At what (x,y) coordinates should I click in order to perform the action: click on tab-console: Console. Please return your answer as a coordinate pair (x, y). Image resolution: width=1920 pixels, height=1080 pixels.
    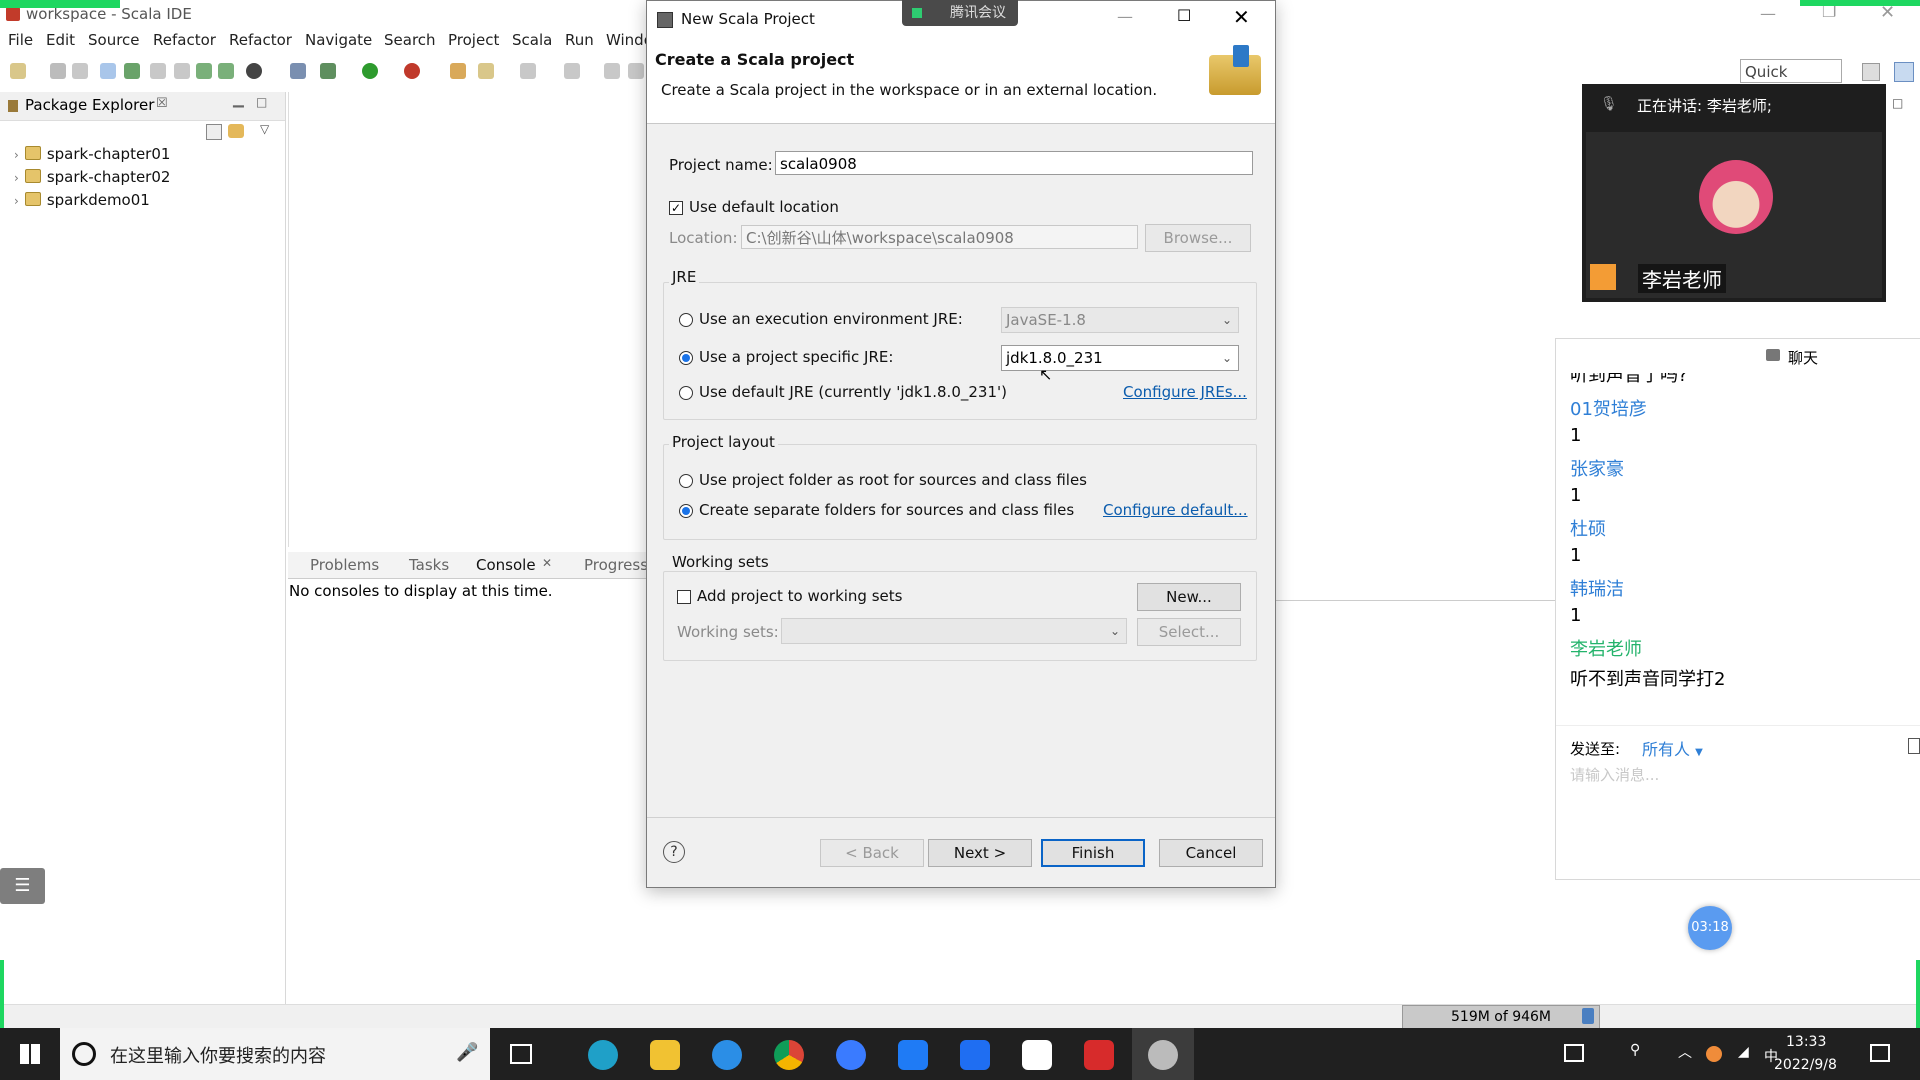
    Looking at the image, I should click on (506, 565).